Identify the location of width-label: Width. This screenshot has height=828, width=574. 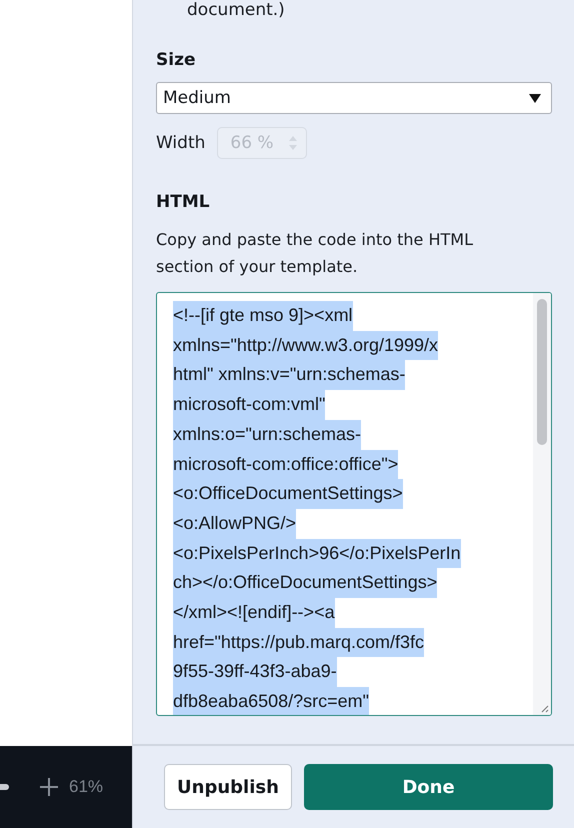
(181, 143).